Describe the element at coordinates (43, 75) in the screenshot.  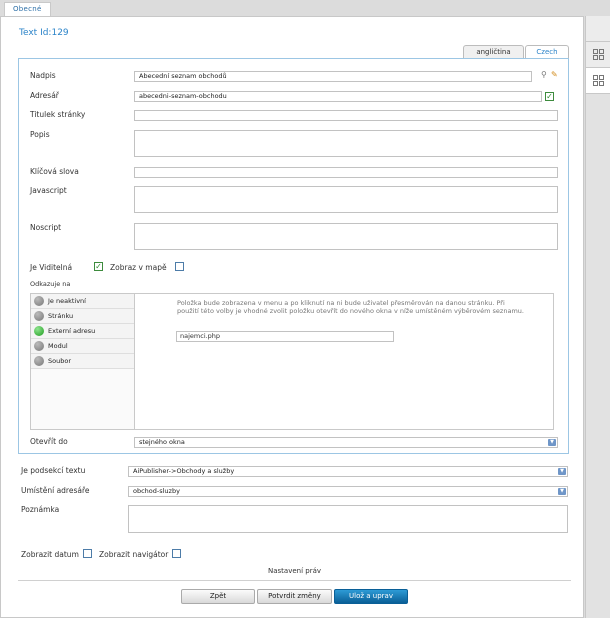
I see `label-nadpis: Nadpis` at that location.